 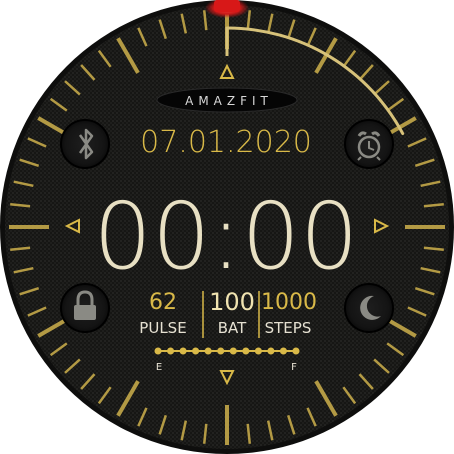 What do you see at coordinates (232, 302) in the screenshot?
I see `battery-value: 100` at bounding box center [232, 302].